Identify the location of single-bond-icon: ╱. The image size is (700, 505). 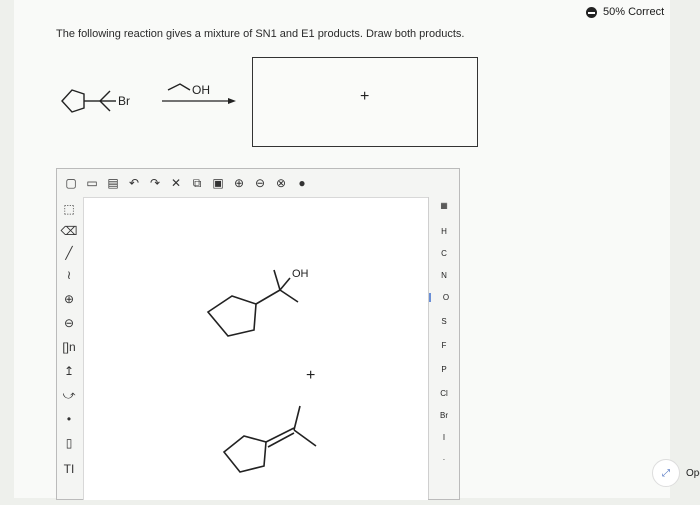
(69, 253).